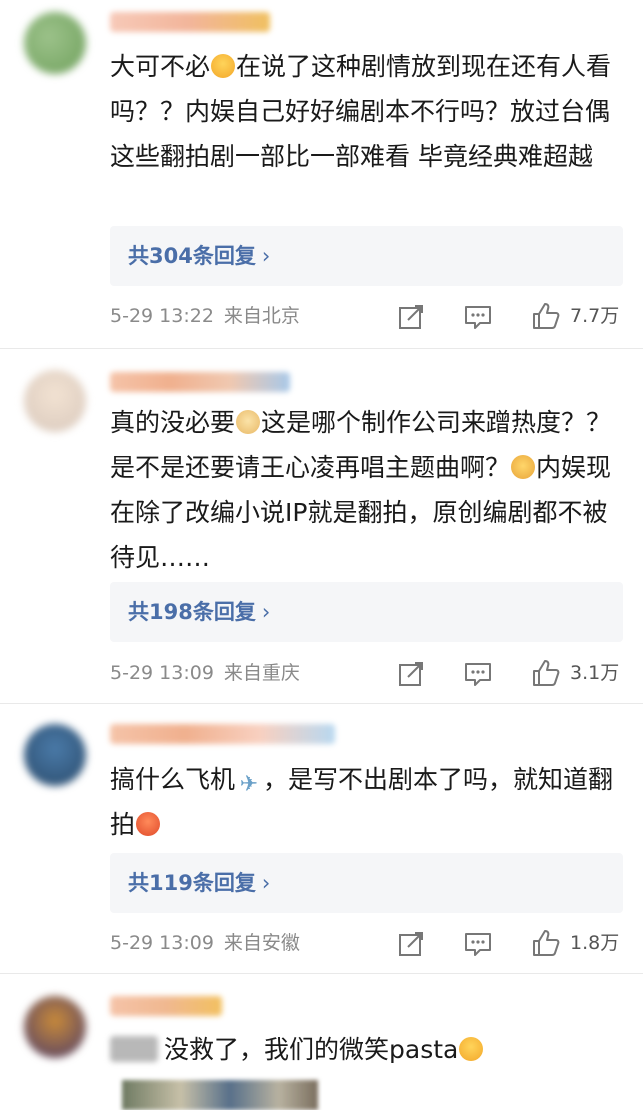 The width and height of the screenshot is (643, 1110). Describe the element at coordinates (595, 673) in the screenshot. I see `like-count: 3.1万` at that location.